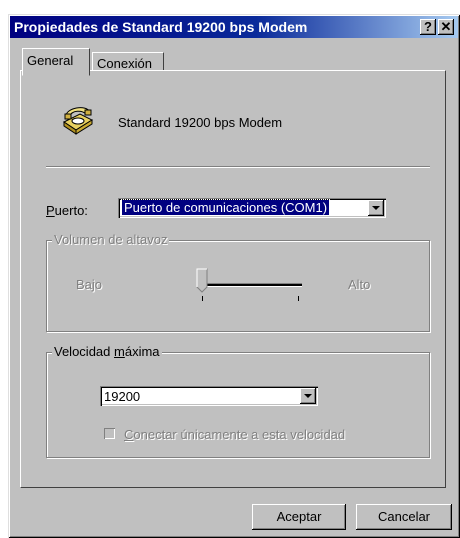 The height and width of the screenshot is (538, 460). I want to click on volume-group-title: Volumen de altavoz, so click(111, 239).